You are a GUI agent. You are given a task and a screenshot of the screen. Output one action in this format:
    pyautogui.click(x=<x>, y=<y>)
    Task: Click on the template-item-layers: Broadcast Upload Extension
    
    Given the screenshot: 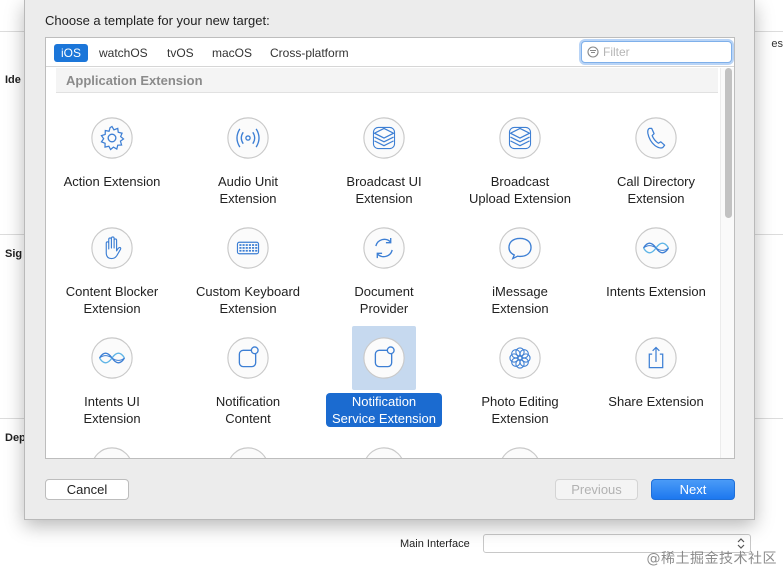 What is the action you would take?
    pyautogui.click(x=520, y=160)
    